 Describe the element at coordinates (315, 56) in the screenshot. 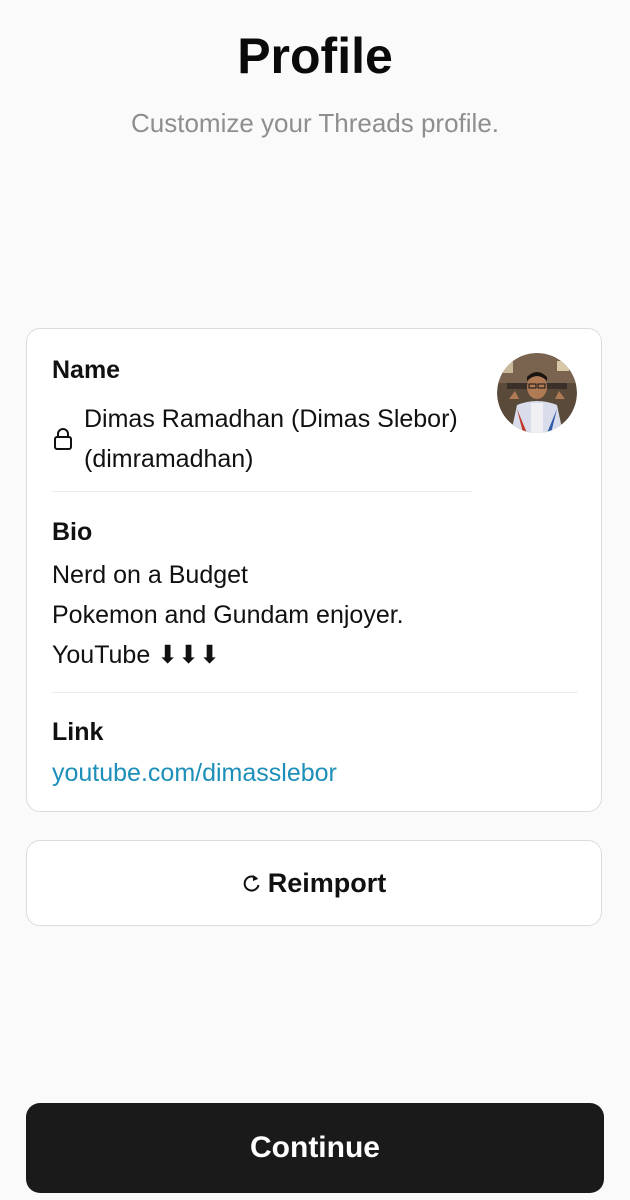

I see `page-title: Profile` at that location.